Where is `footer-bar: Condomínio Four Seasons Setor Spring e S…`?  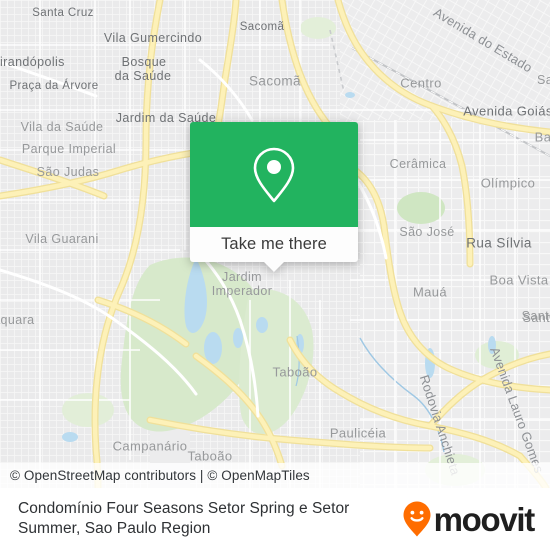 footer-bar: Condomínio Four Seasons Setor Spring e S… is located at coordinates (275, 519).